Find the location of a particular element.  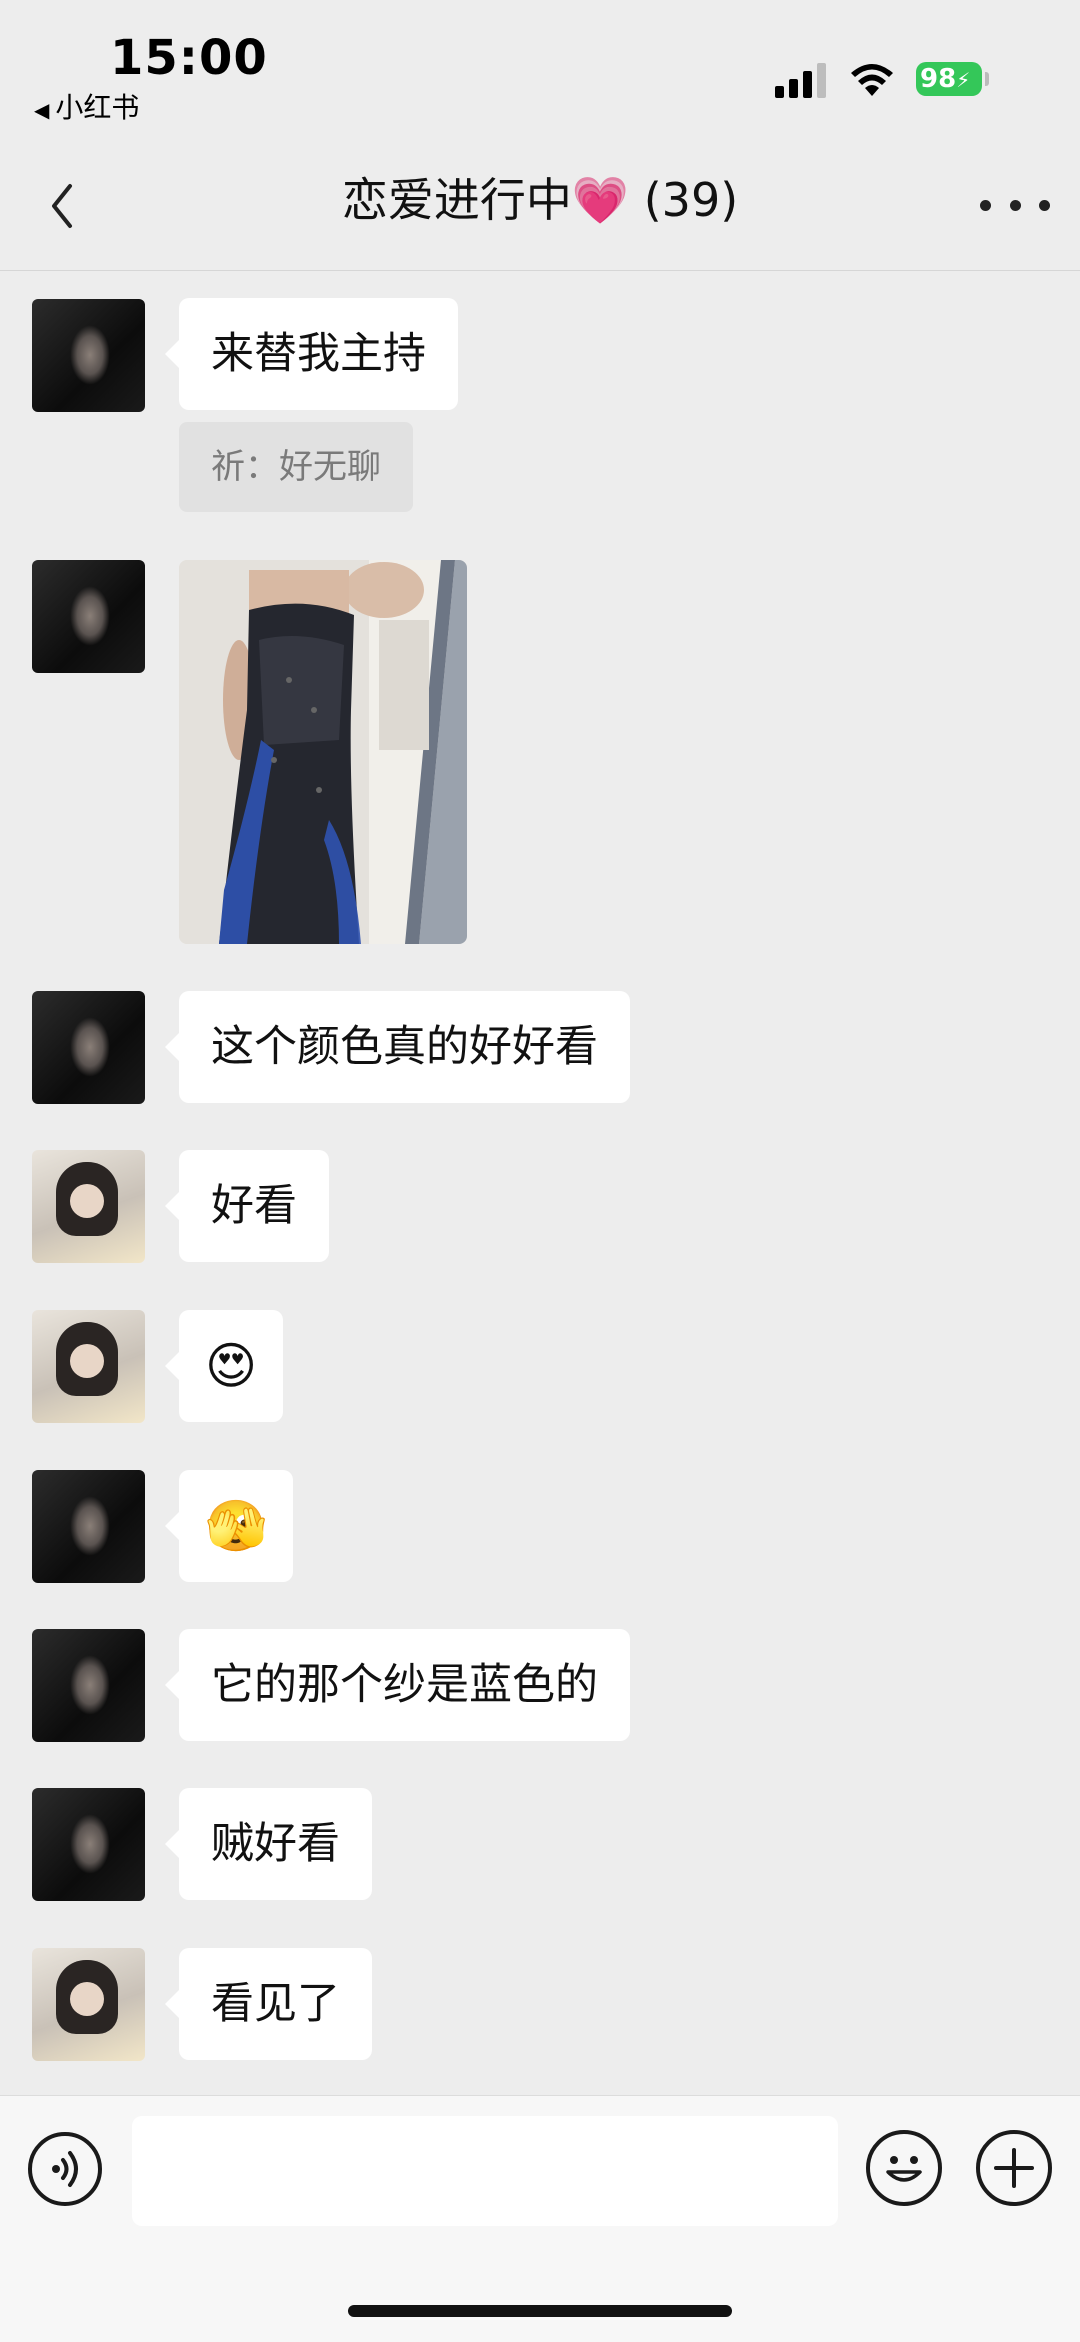

chat-header: 恋爱进行中💗 (39) is located at coordinates (540, 205).